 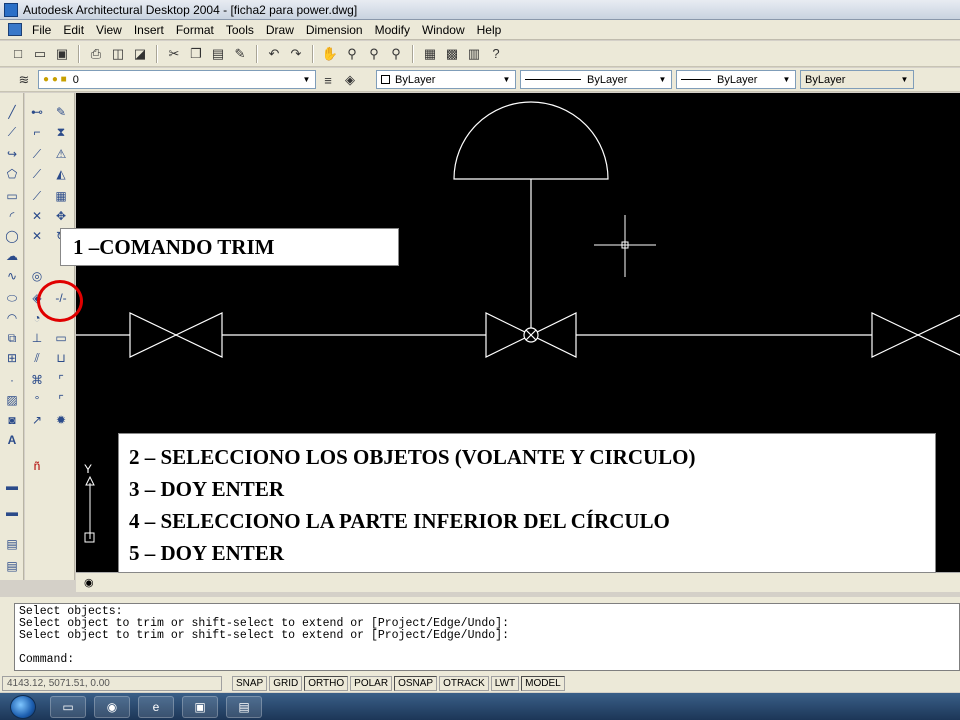 What do you see at coordinates (41, 30) in the screenshot?
I see `menu-file: File` at bounding box center [41, 30].